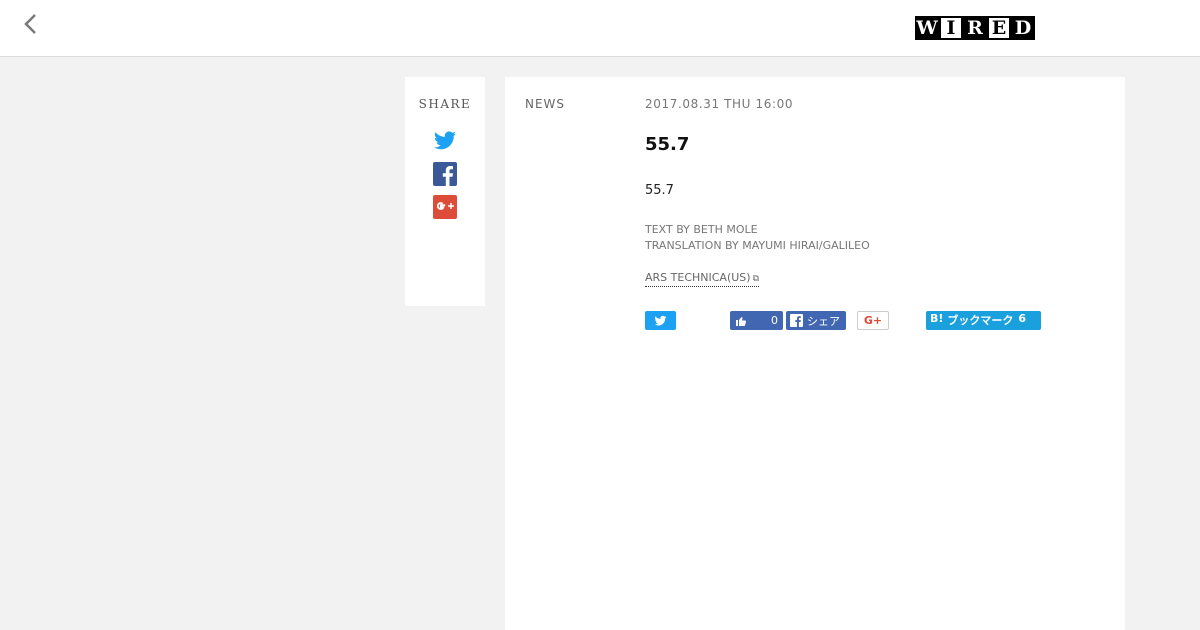  I want to click on share-title: SHARE, so click(445, 104).